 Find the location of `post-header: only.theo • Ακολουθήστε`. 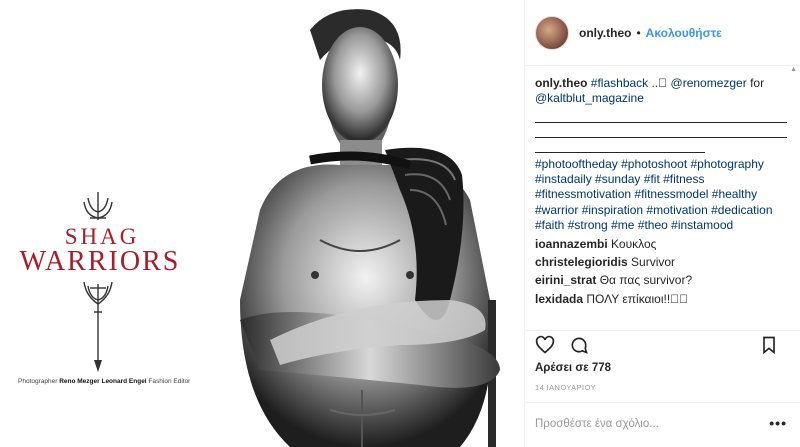

post-header: only.theo • Ακολουθήστε is located at coordinates (662, 33).